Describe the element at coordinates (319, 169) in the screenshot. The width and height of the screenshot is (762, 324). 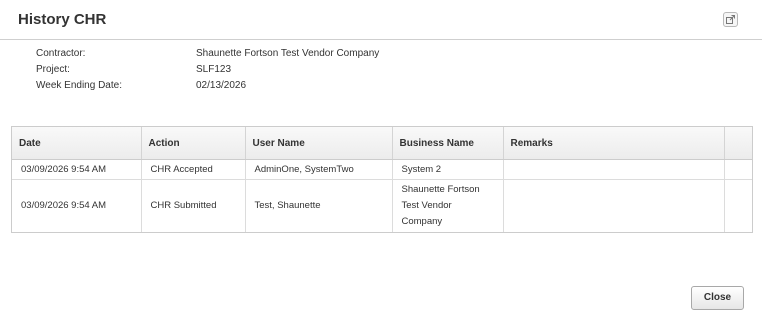
I see `cell-user-name: AdminOne, SystemTwo` at that location.